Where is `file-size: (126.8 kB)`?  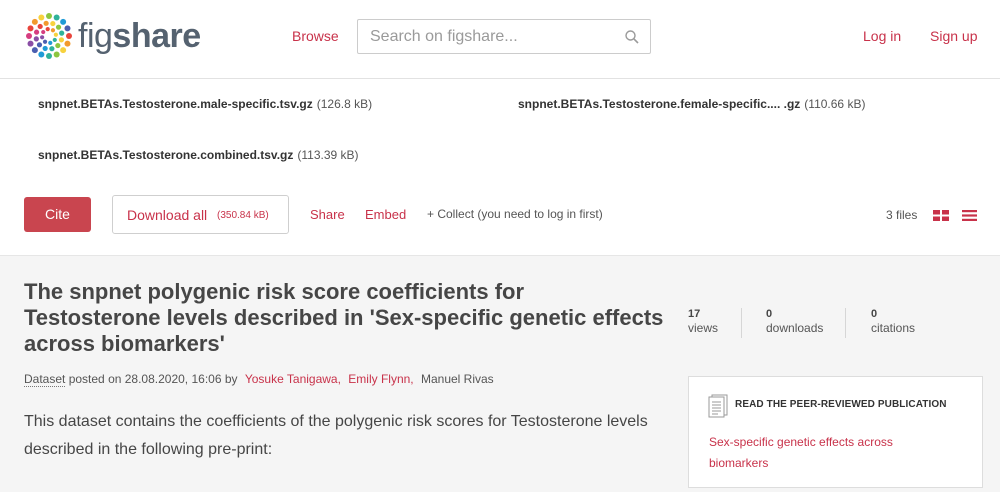 file-size: (126.8 kB) is located at coordinates (344, 104).